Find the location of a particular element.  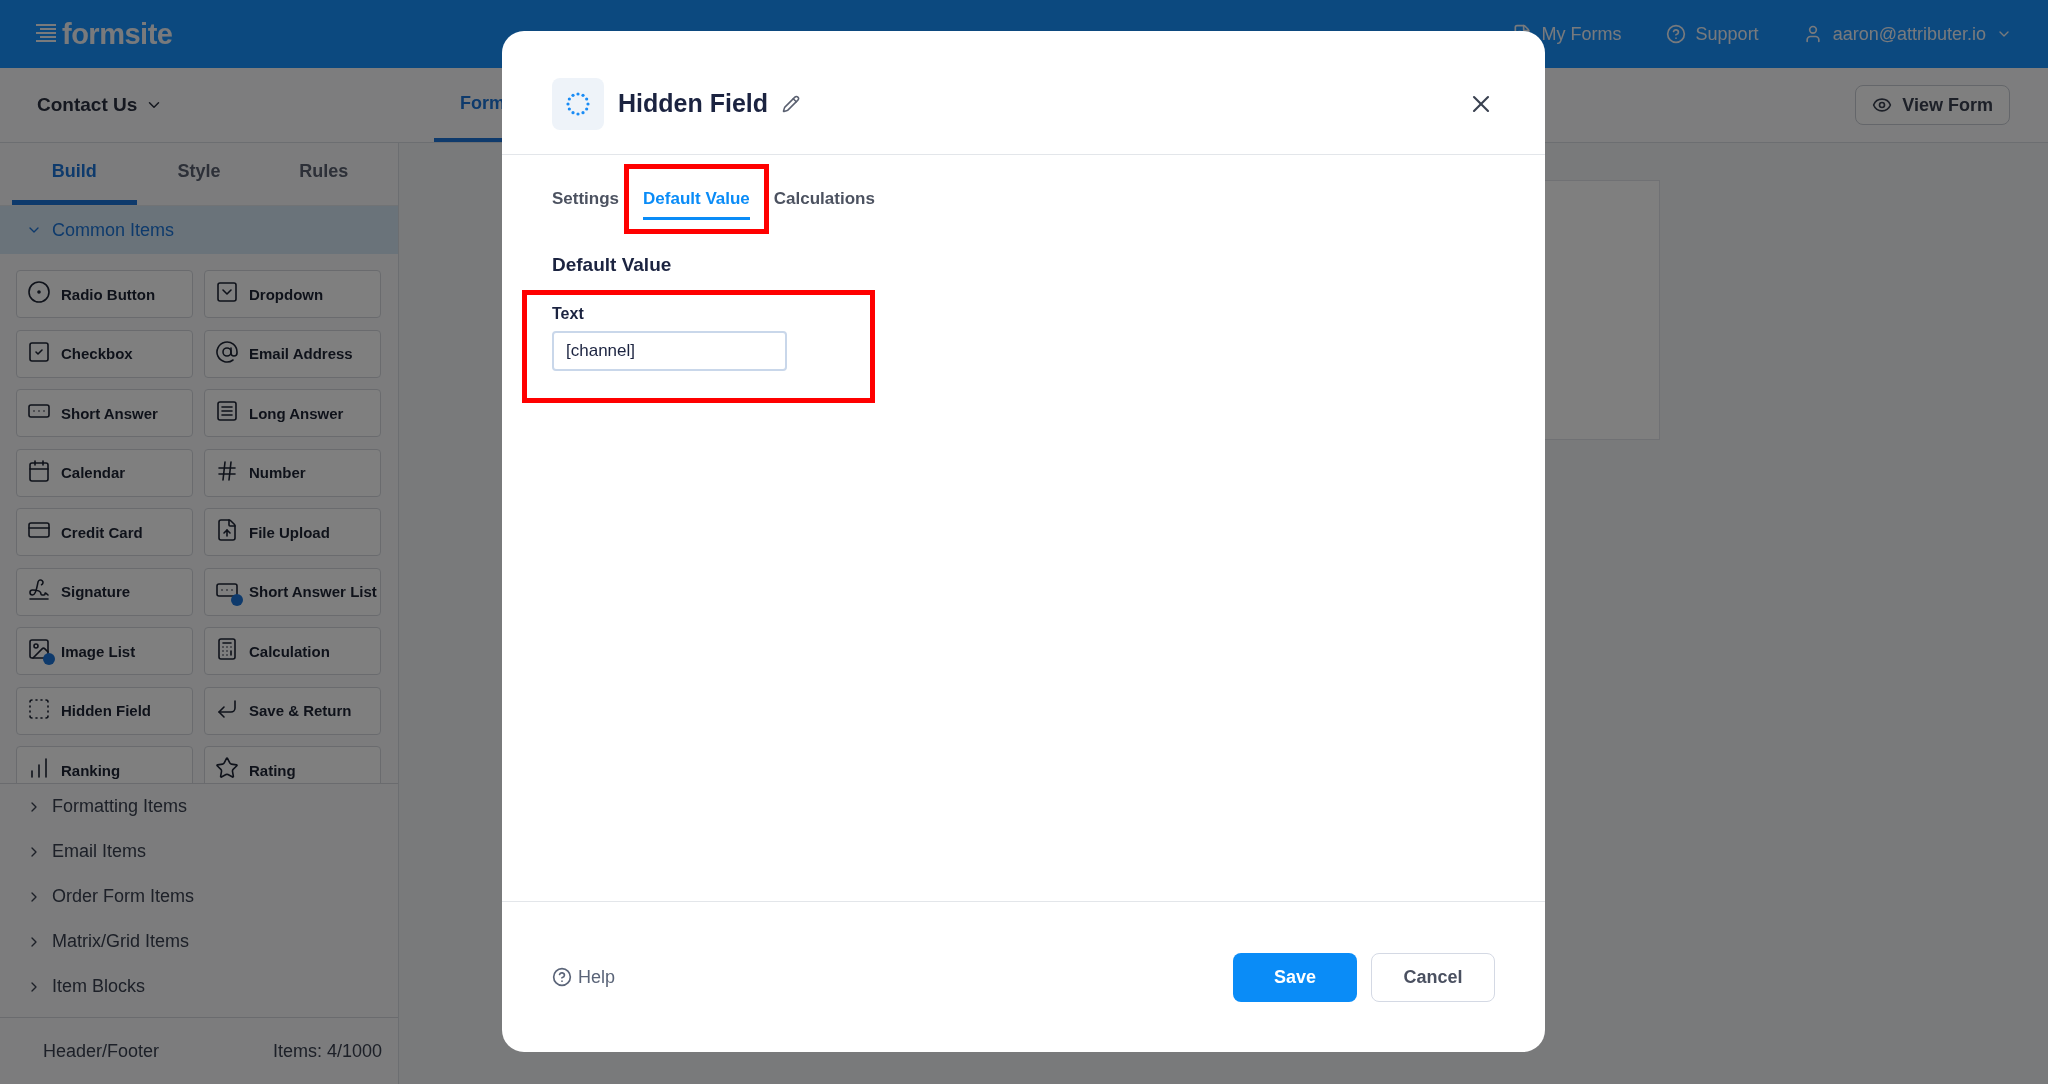

form-item-button: Image List is located at coordinates (104, 651).